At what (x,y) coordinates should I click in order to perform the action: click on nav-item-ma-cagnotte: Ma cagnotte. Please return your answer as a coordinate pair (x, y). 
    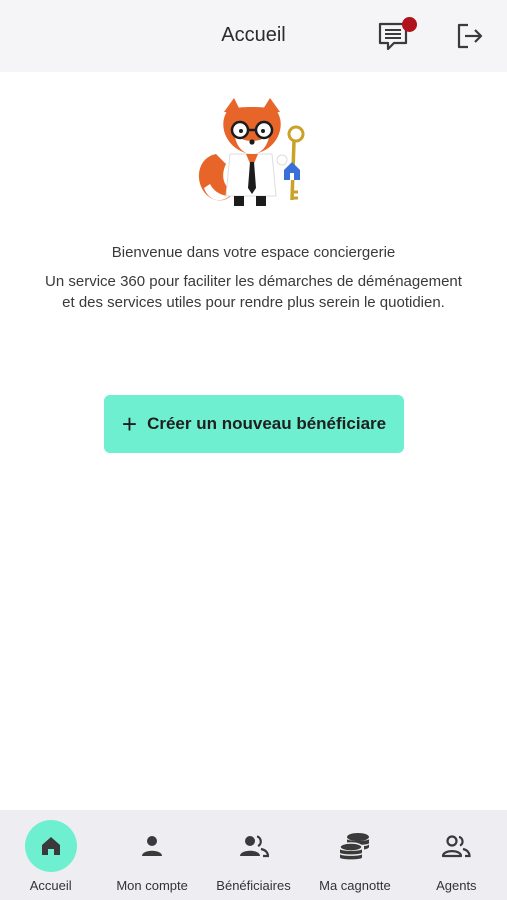
    Looking at the image, I should click on (354, 855).